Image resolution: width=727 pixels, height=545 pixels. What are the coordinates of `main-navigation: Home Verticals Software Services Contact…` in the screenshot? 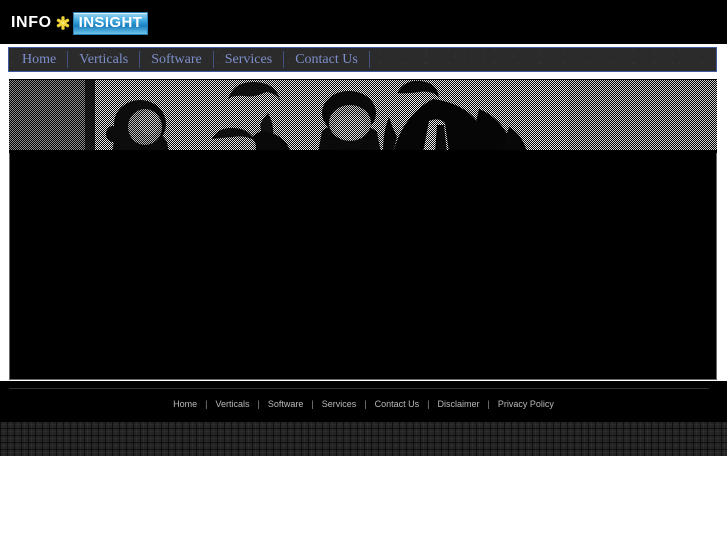 It's located at (362, 59).